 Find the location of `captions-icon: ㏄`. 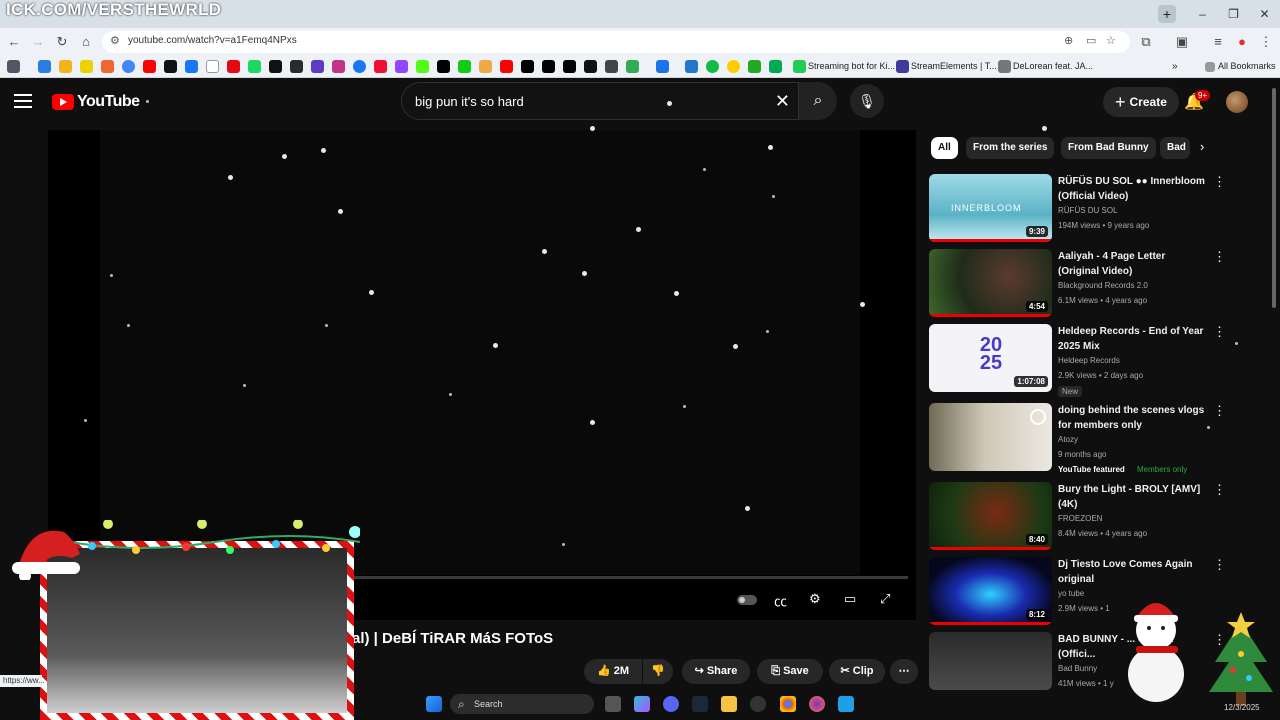

captions-icon: ㏄ is located at coordinates (780, 600).